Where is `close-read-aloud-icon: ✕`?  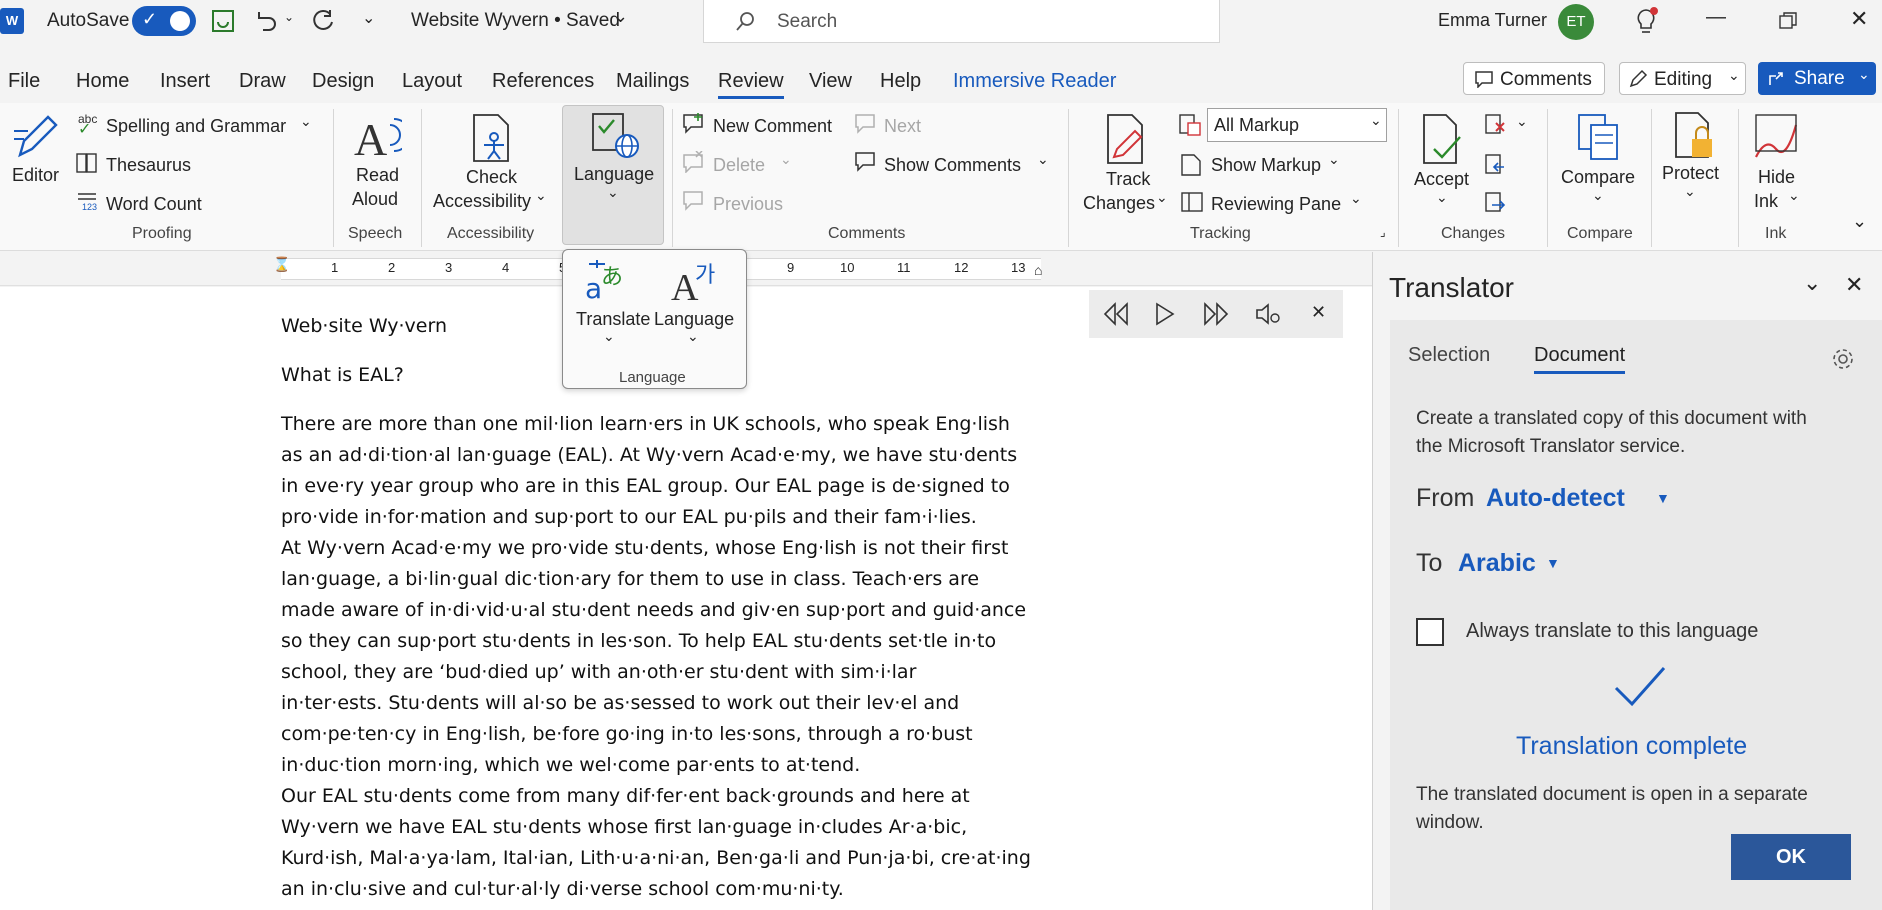
close-read-aloud-icon: ✕ is located at coordinates (1318, 312).